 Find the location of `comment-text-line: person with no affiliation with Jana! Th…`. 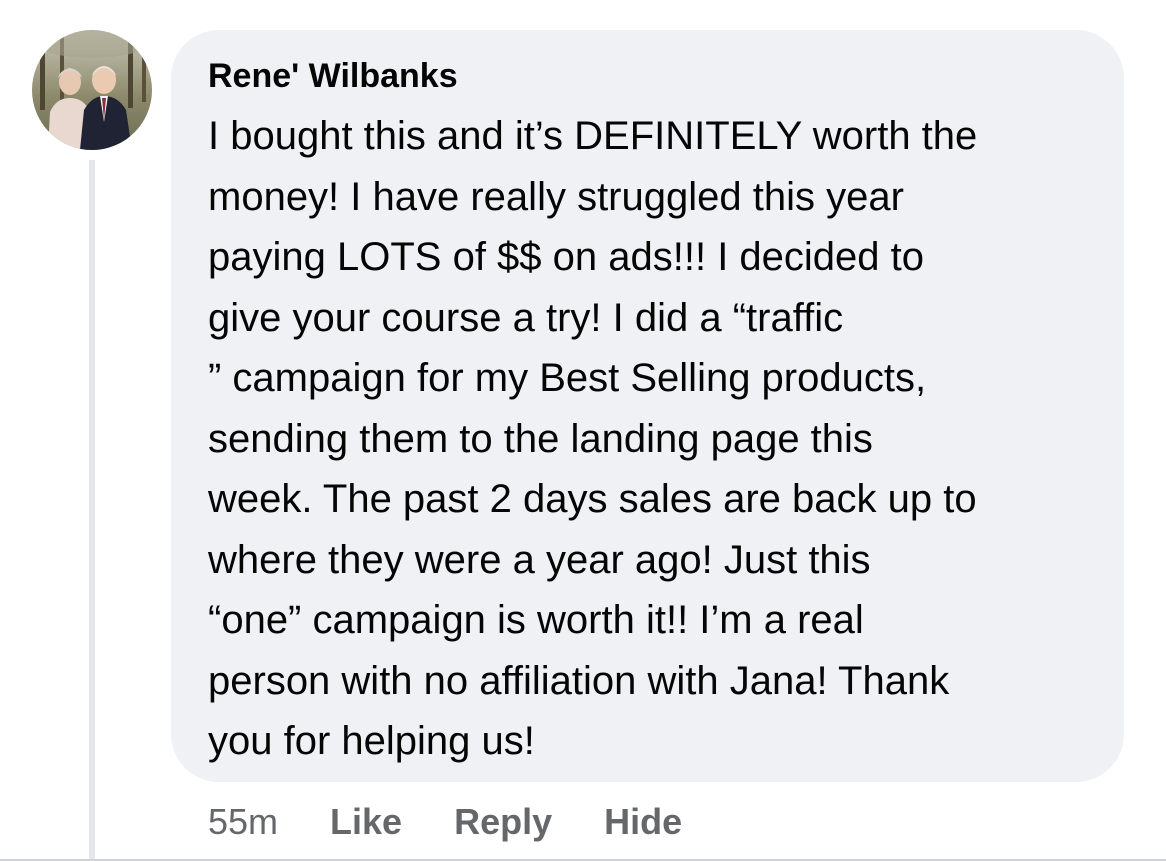

comment-text-line: person with no affiliation with Jana! Th… is located at coordinates (579, 680).